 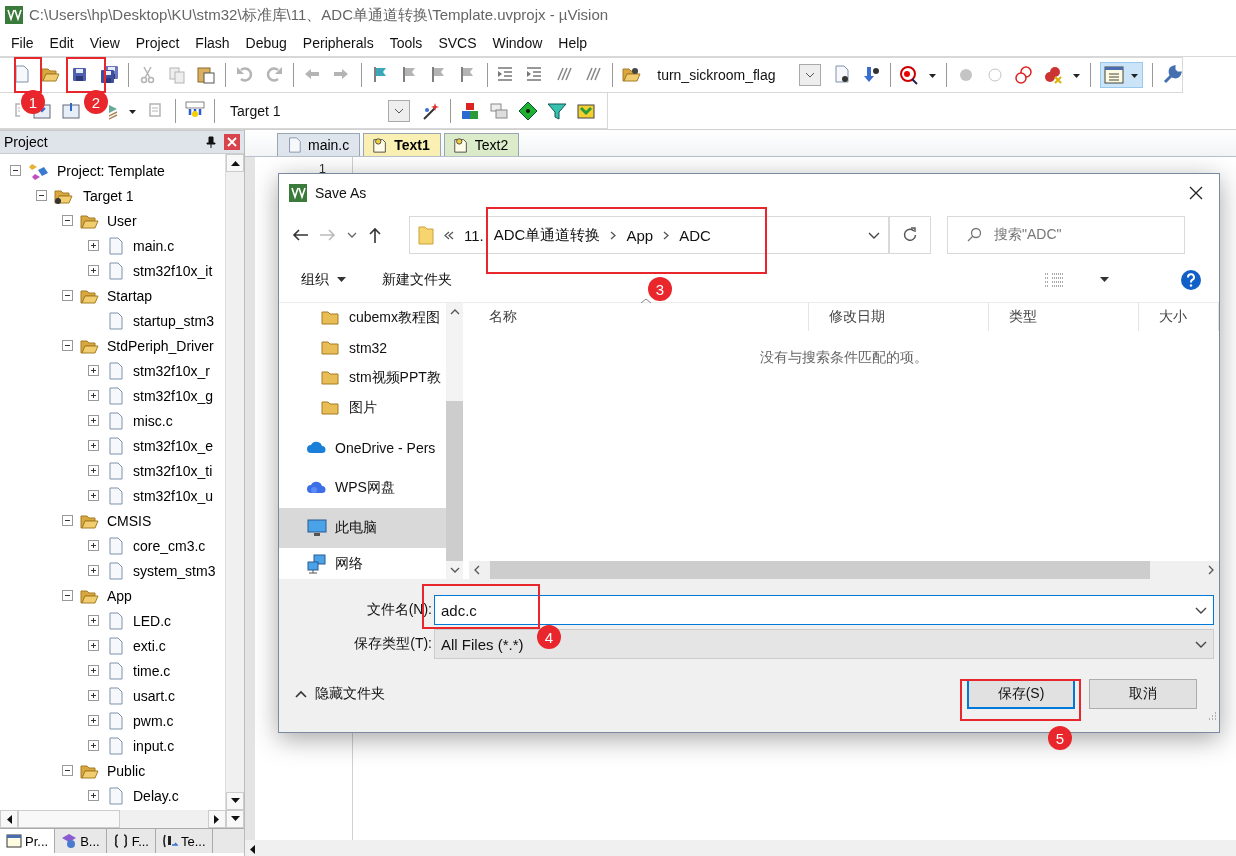 What do you see at coordinates (417, 280) in the screenshot?
I see `new-folder-button: 新建文件夹` at bounding box center [417, 280].